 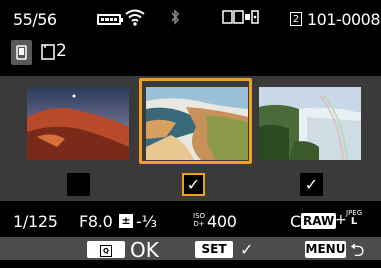 What do you see at coordinates (247, 249) in the screenshot?
I see `set-checkmark-icon: ✓` at bounding box center [247, 249].